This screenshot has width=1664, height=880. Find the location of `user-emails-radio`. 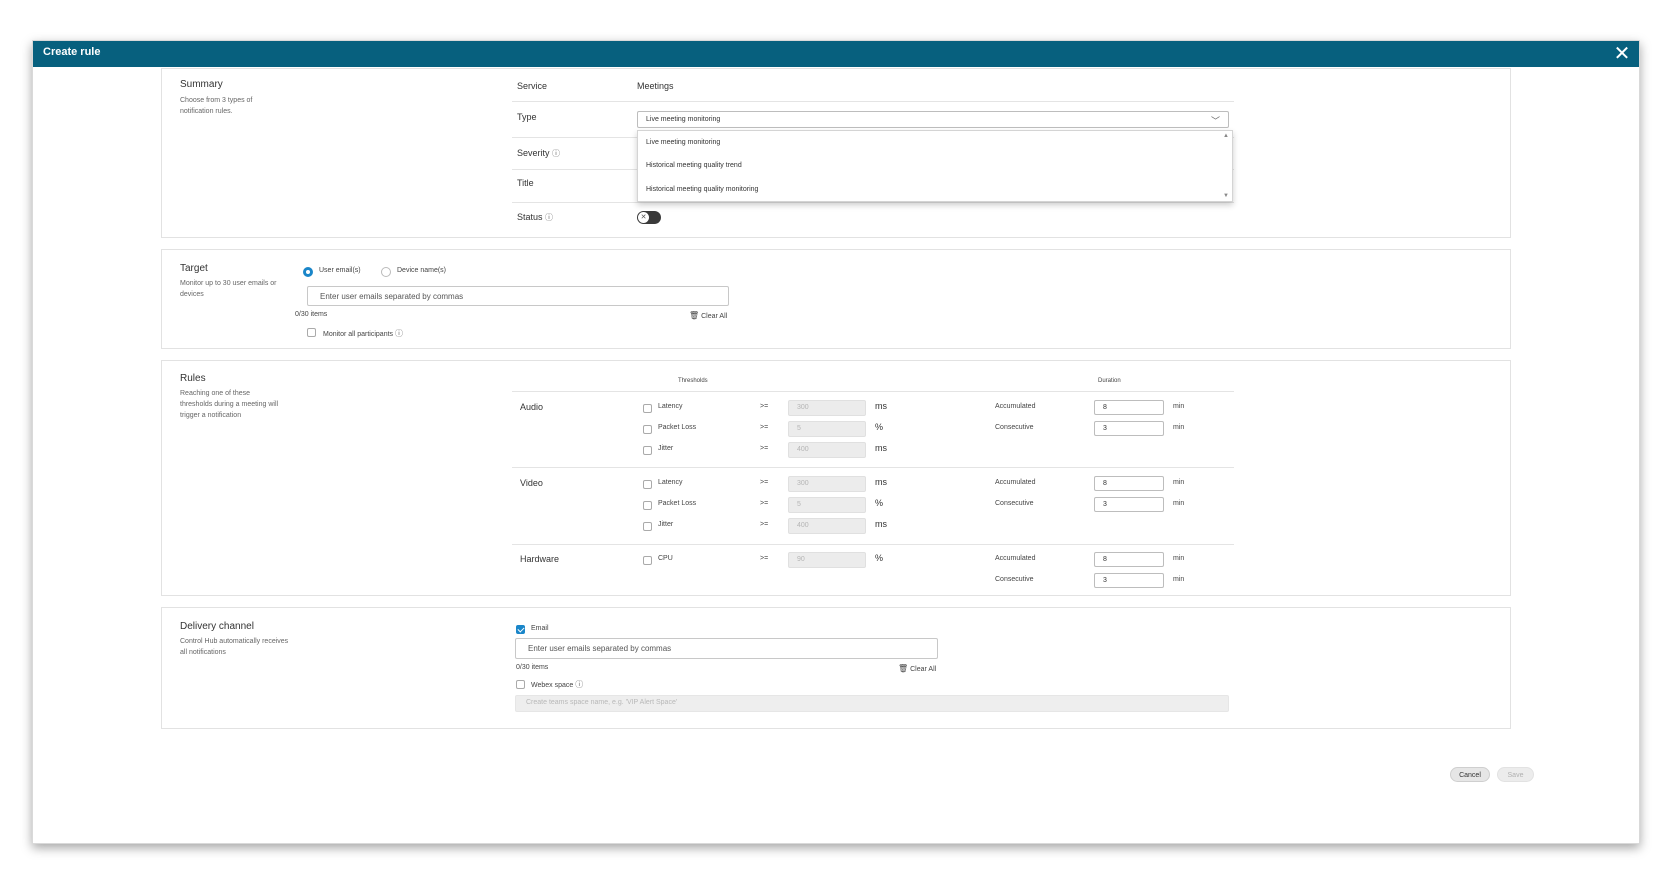

user-emails-radio is located at coordinates (308, 272).